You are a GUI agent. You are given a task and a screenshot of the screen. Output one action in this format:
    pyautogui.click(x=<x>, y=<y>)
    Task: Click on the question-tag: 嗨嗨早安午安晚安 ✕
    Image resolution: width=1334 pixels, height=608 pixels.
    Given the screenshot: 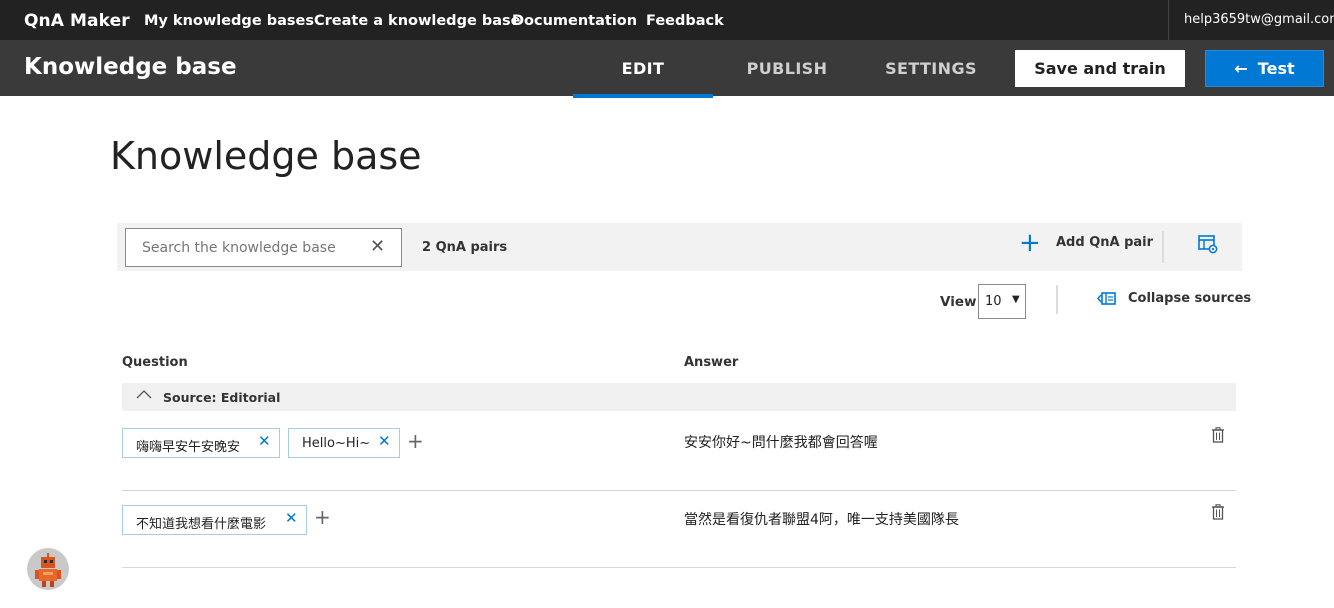 What is the action you would take?
    pyautogui.click(x=201, y=443)
    